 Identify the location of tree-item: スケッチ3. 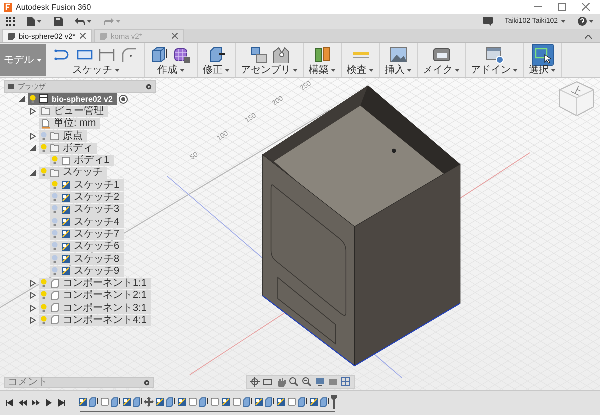
(87, 210).